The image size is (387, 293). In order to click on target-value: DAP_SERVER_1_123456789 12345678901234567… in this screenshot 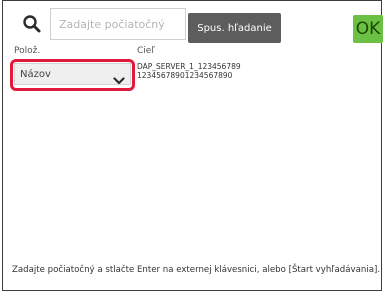, I will do `click(189, 71)`.